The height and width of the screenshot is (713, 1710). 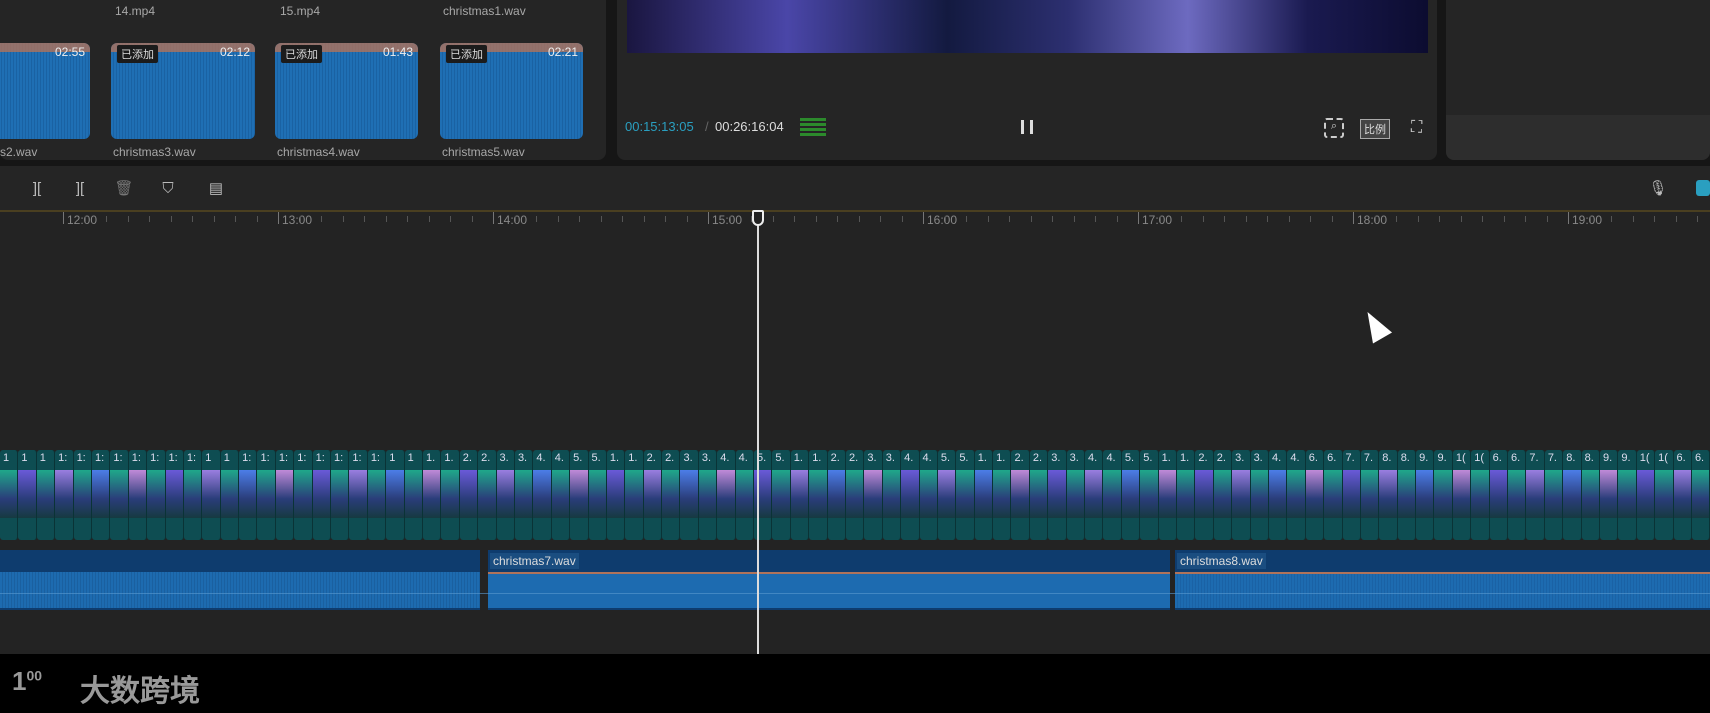 What do you see at coordinates (1027, 127) in the screenshot?
I see `pause-button` at bounding box center [1027, 127].